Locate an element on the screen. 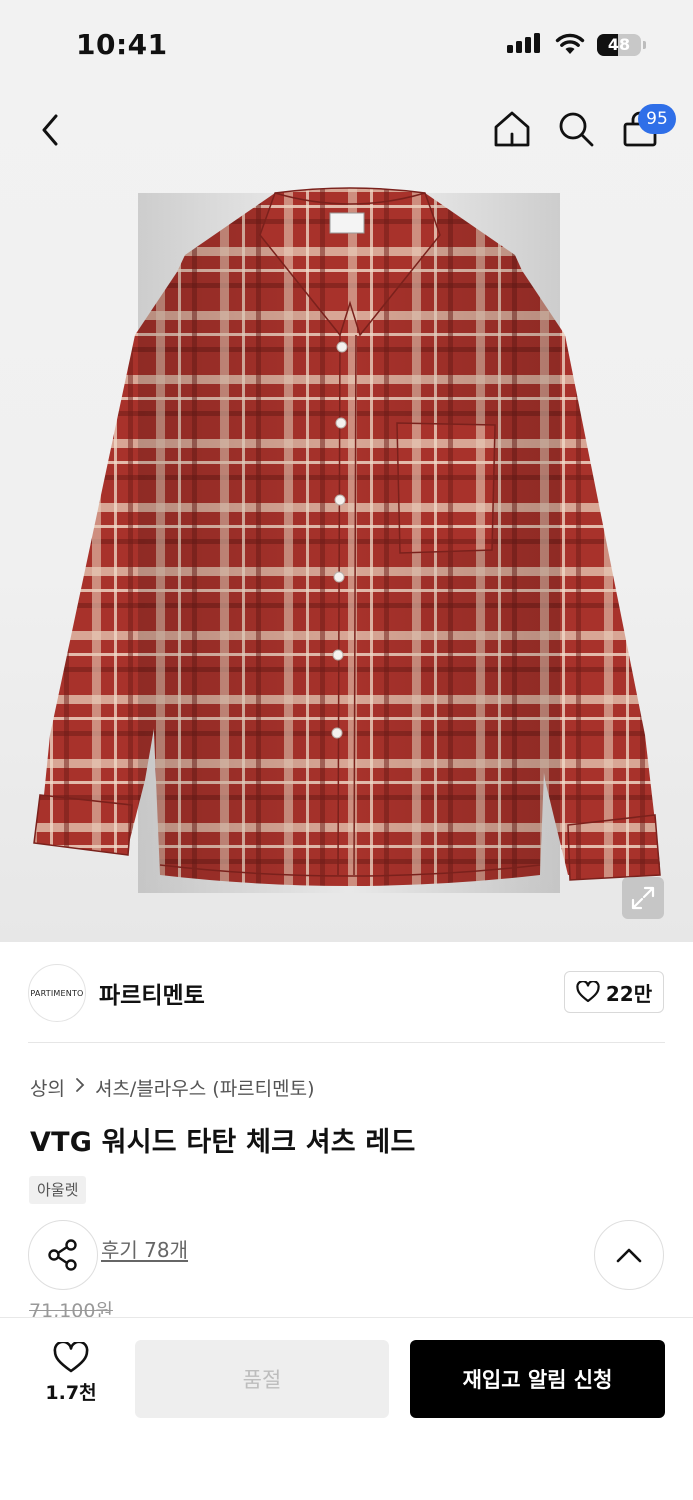 The image size is (693, 1500). brand-logo-text: PARTIMENTO is located at coordinates (57, 993).